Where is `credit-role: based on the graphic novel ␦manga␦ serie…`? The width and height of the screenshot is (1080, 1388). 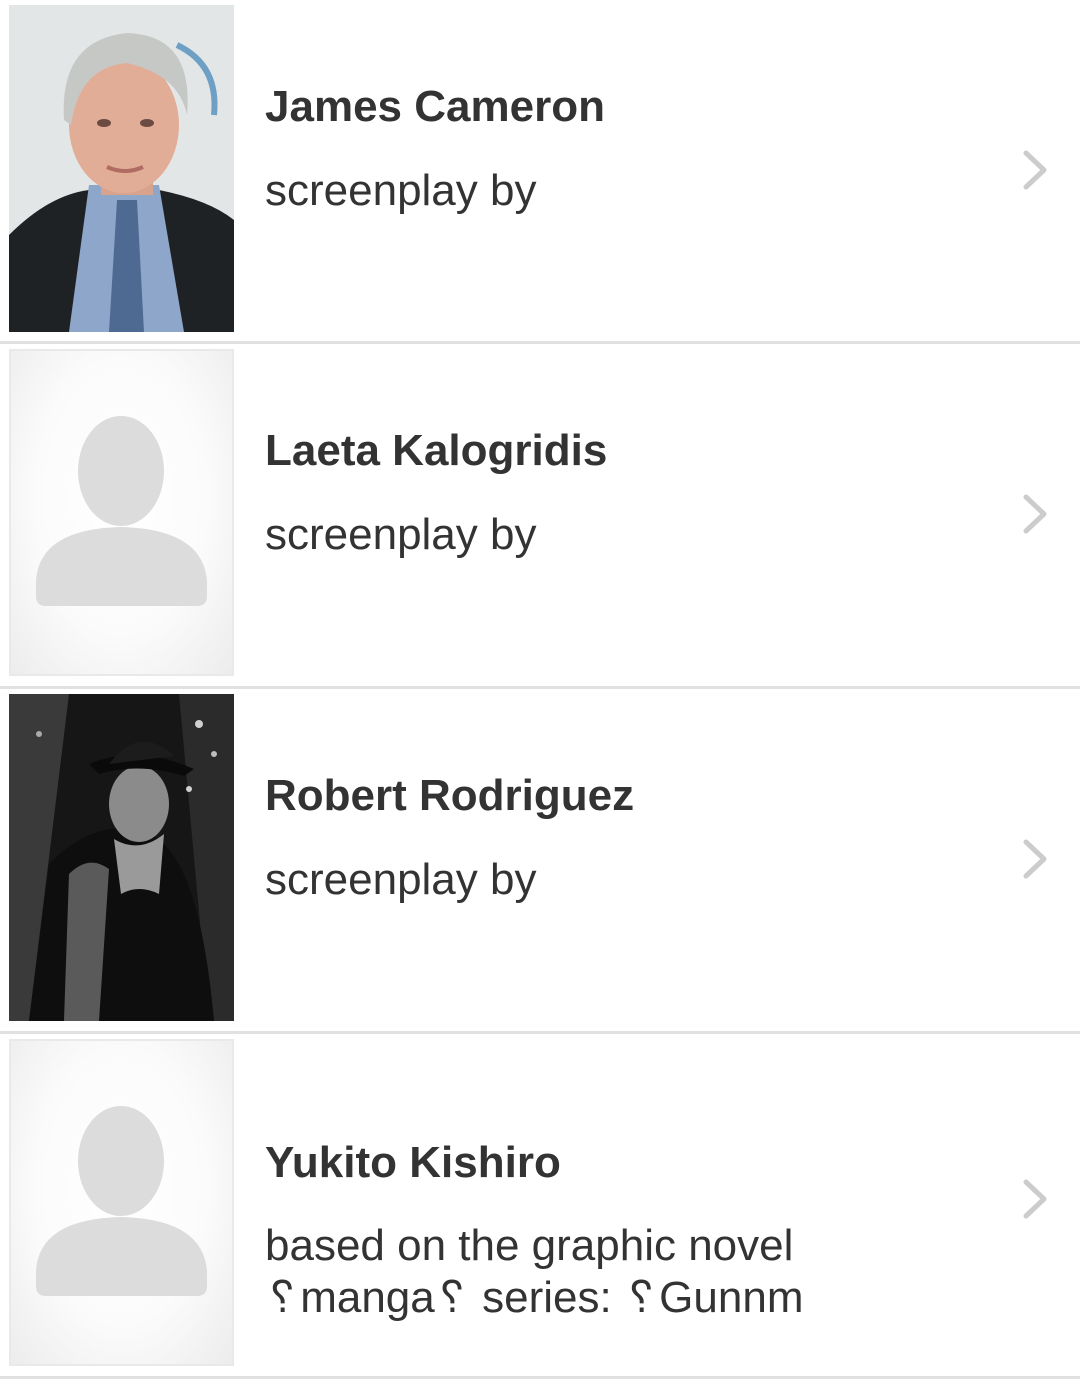 credit-role: based on the graphic novel ␦manga␦ serie… is located at coordinates (615, 1272).